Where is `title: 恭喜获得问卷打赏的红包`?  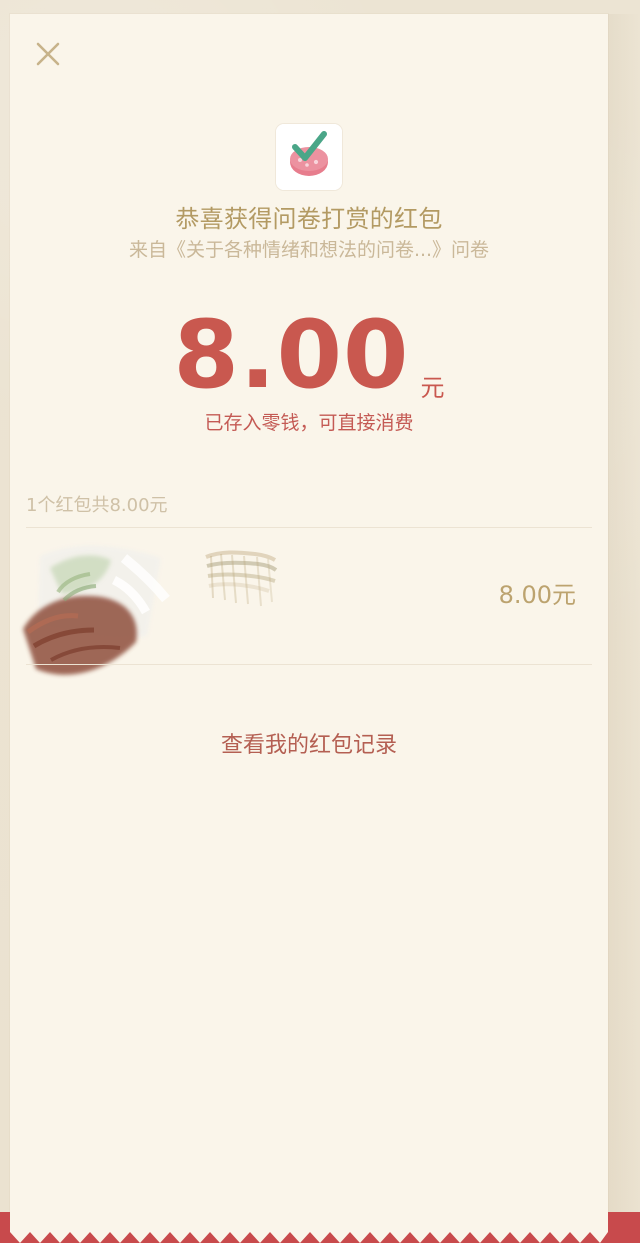
title: 恭喜获得问卷打赏的红包 is located at coordinates (309, 219).